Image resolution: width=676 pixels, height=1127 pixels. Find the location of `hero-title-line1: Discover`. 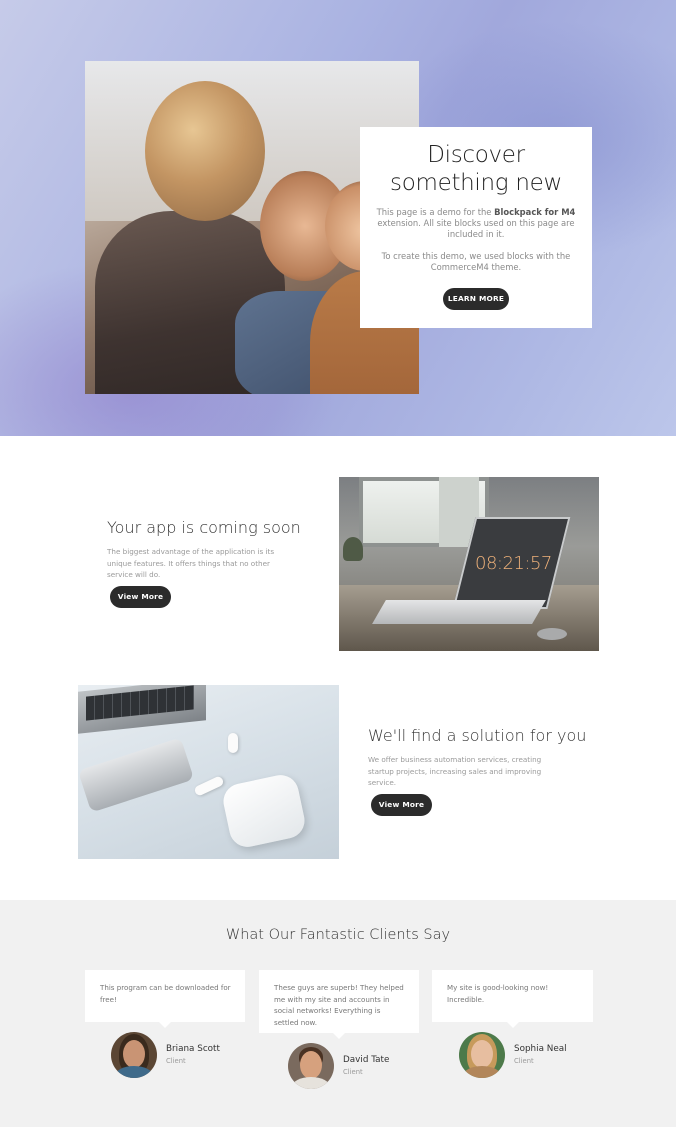

hero-title-line1: Discover is located at coordinates (476, 155).